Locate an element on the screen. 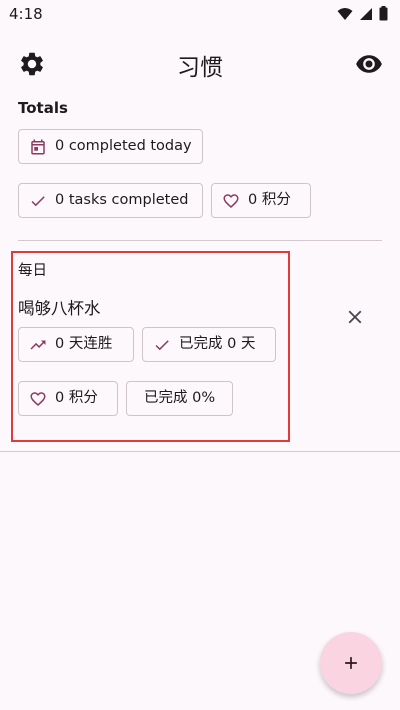 The height and width of the screenshot is (710, 400). status-bar: 4:18 is located at coordinates (200, 15).